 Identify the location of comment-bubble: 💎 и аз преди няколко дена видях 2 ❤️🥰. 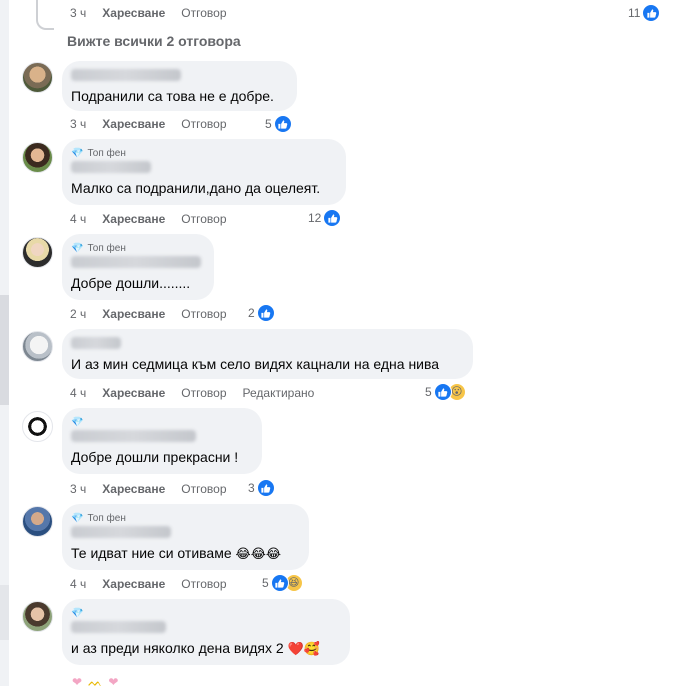
(206, 632).